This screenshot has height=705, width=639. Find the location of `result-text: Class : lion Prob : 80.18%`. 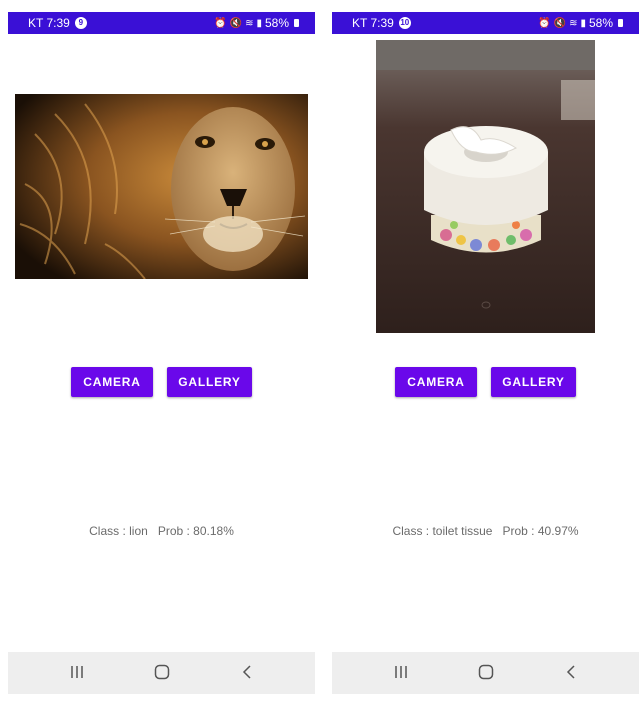

result-text: Class : lion Prob : 80.18% is located at coordinates (161, 531).